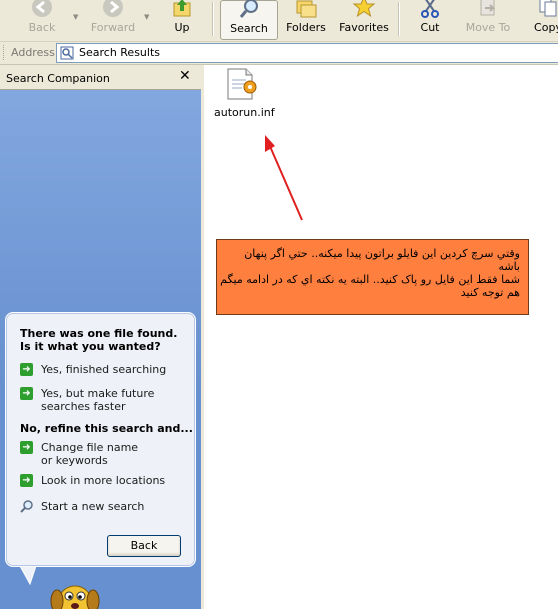  I want to click on search-button: Search, so click(249, 20).